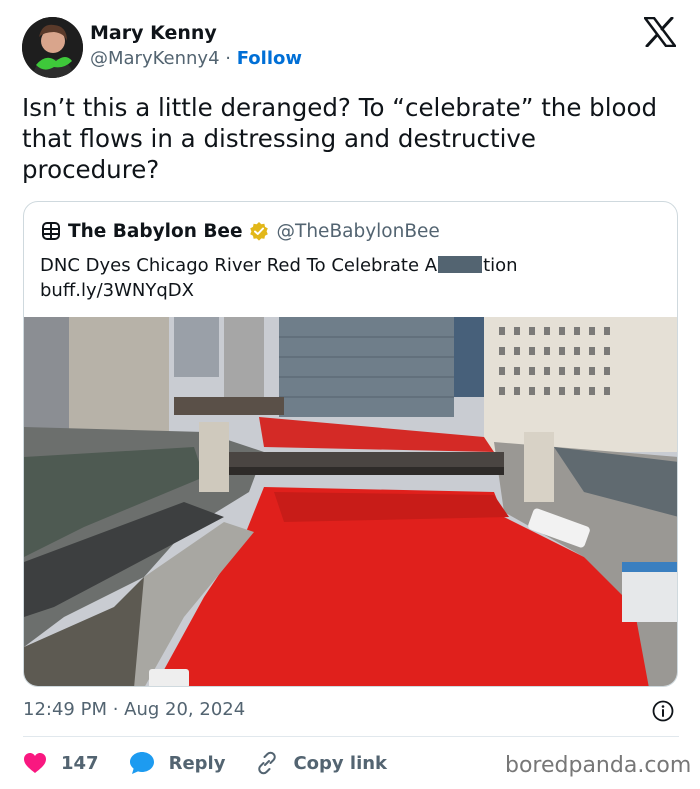  I want to click on verified-badge-icon, so click(258, 231).